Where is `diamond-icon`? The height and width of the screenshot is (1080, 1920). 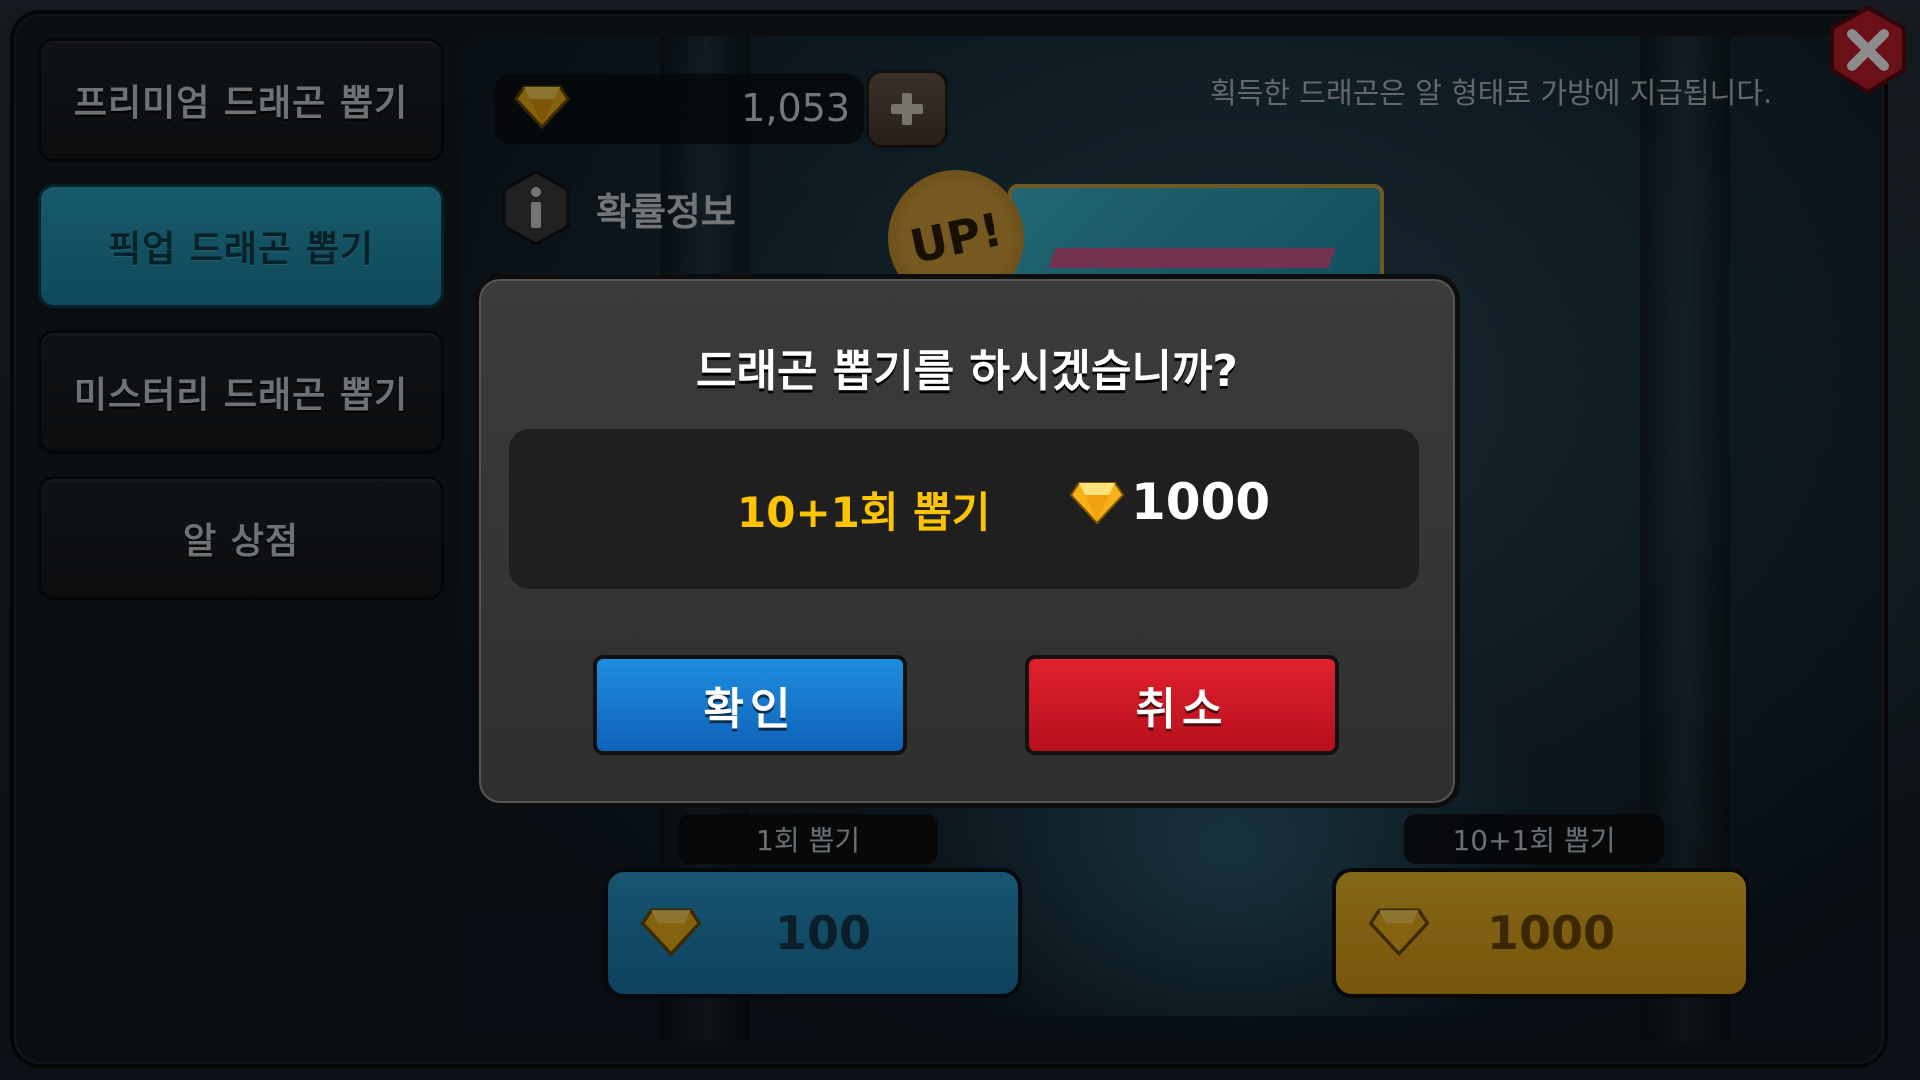
diamond-icon is located at coordinates (1097, 505).